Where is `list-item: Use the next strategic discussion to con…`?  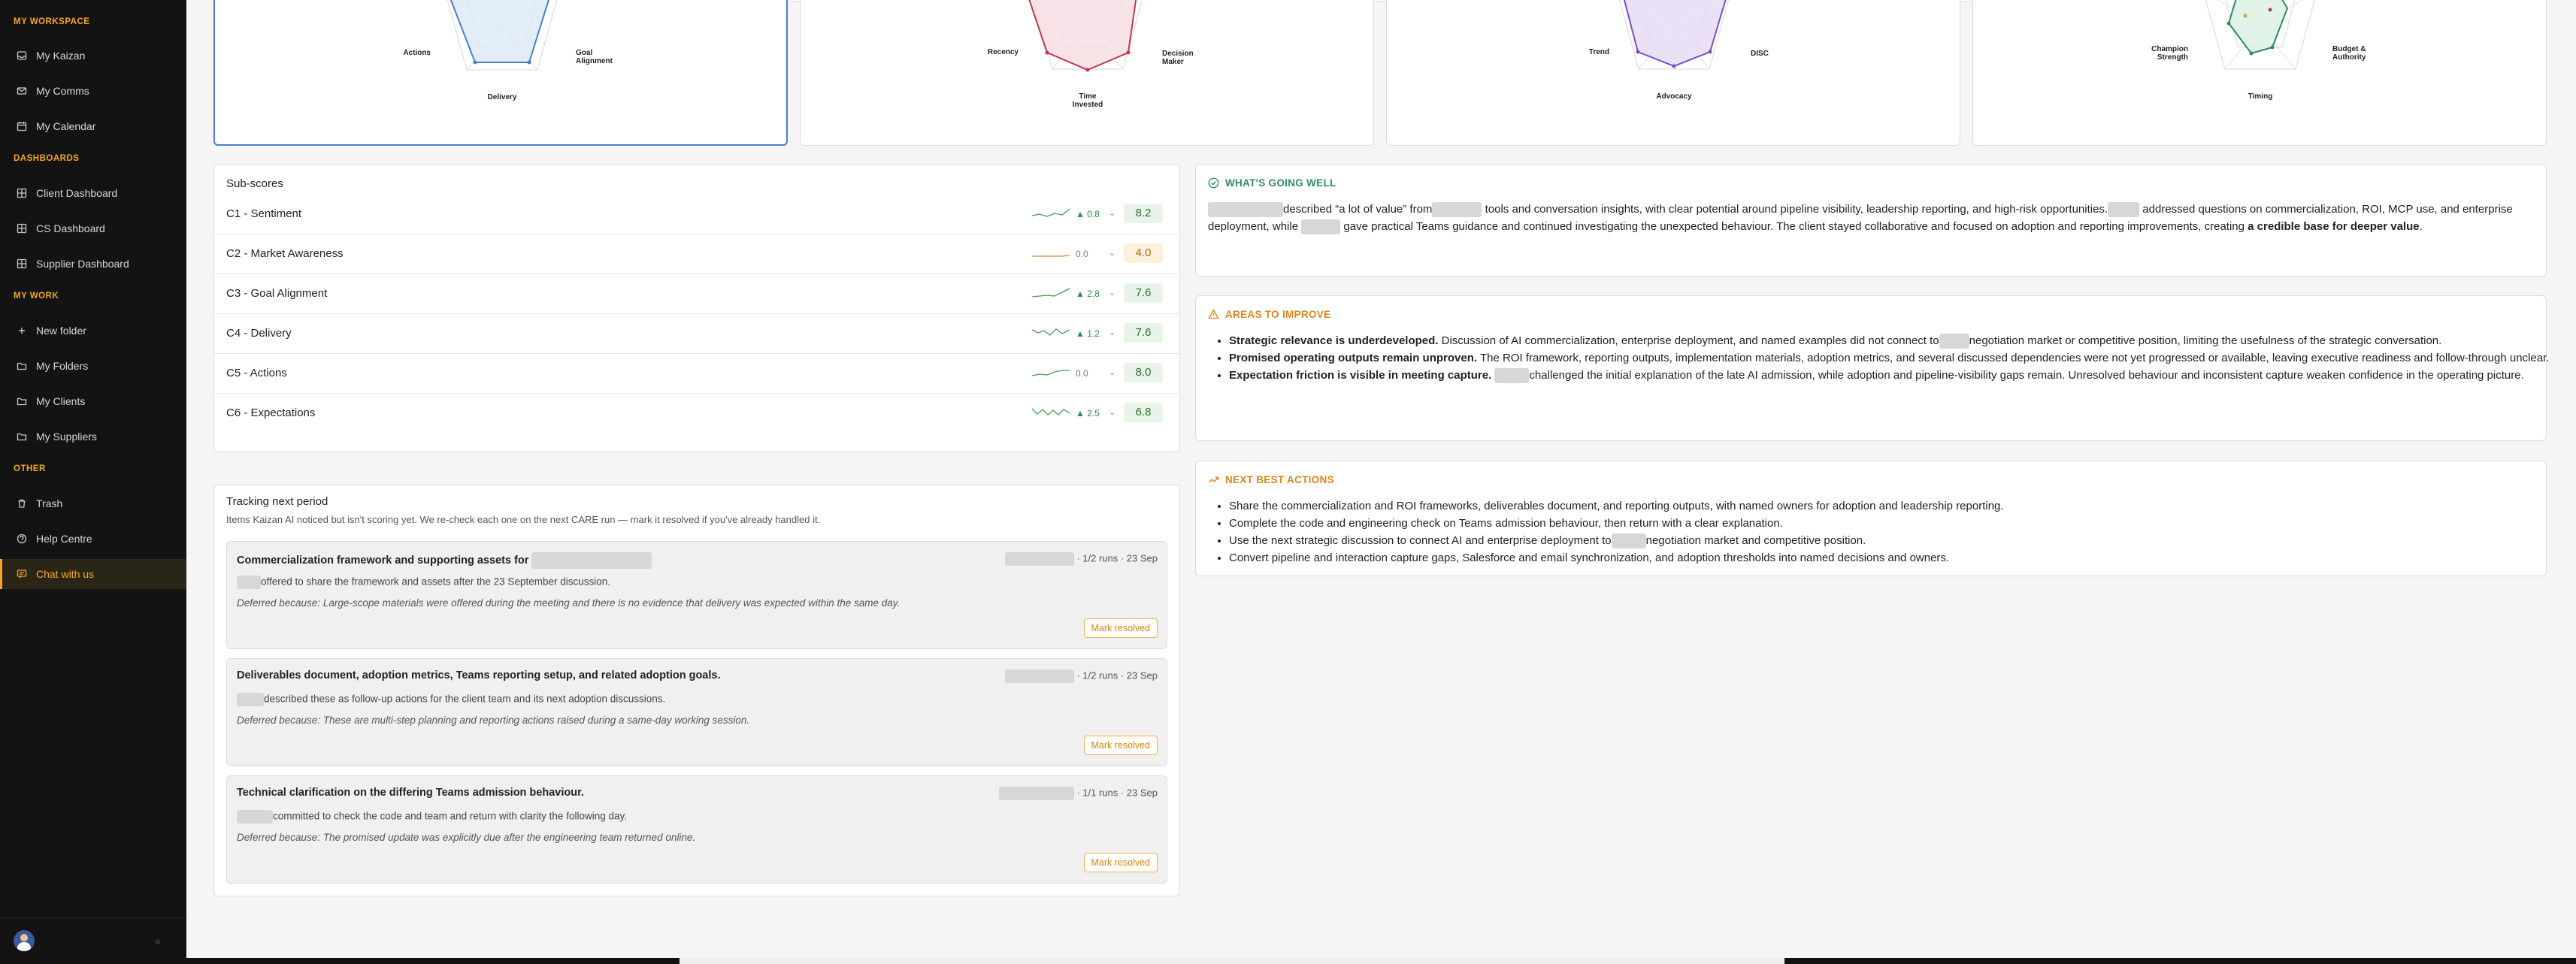
list-item: Use the next strategic discussion to con… is located at coordinates (1889, 540).